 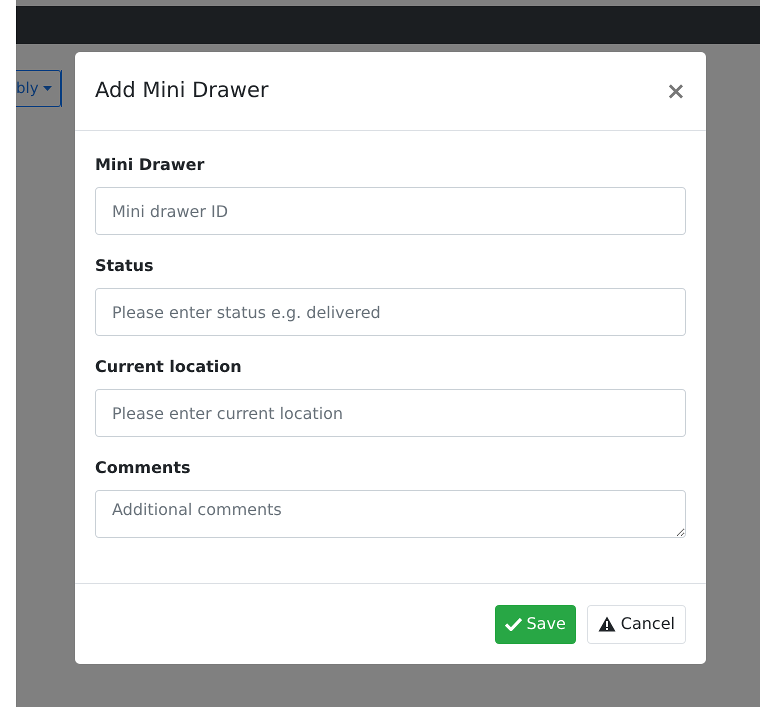 I want to click on modal-title: Add Mini Drawer, so click(x=182, y=90).